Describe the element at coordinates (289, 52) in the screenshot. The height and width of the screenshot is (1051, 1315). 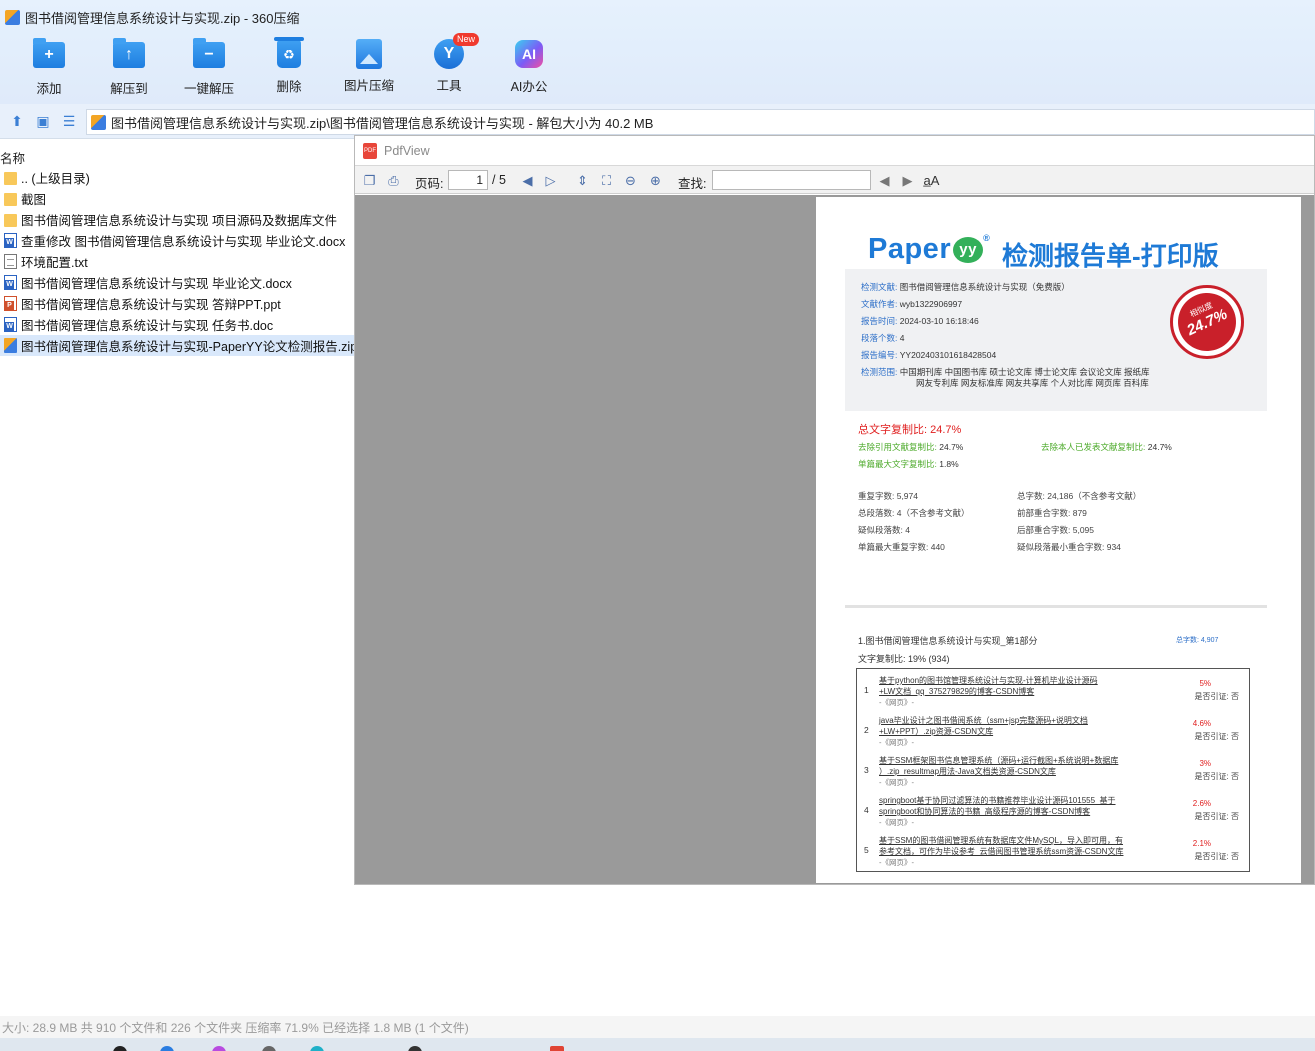
I see `recycle-bin-icon: ♻` at that location.